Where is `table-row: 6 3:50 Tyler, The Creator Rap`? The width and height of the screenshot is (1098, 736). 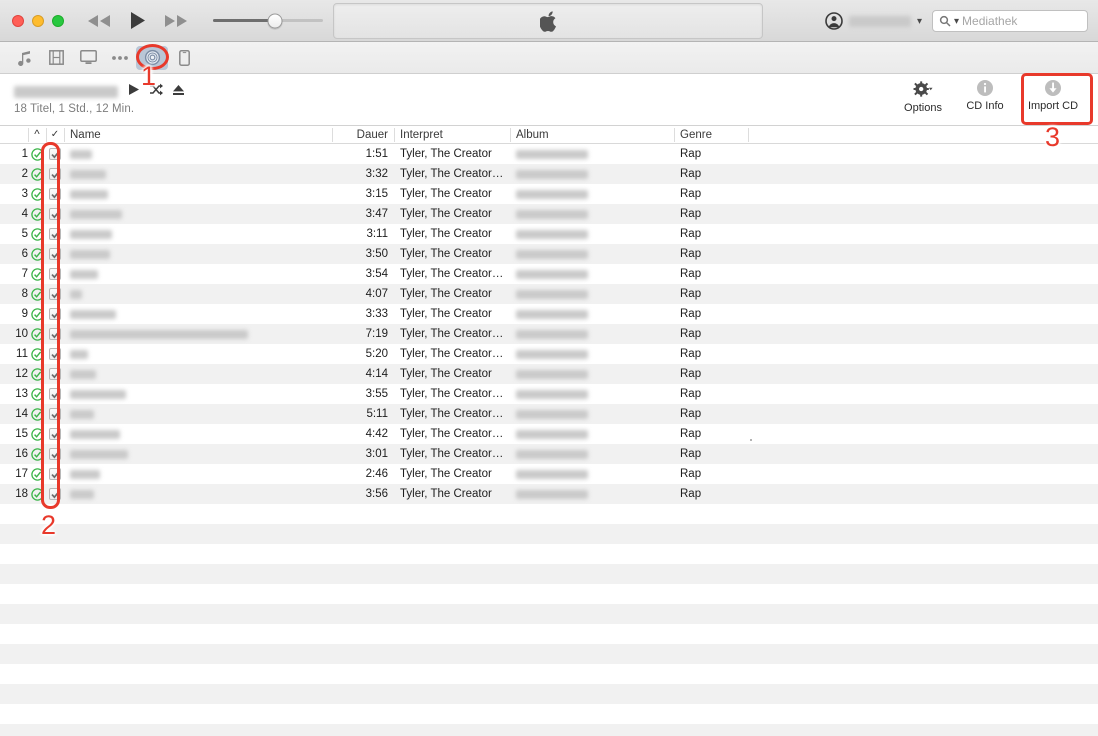 table-row: 6 3:50 Tyler, The Creator Rap is located at coordinates (549, 254).